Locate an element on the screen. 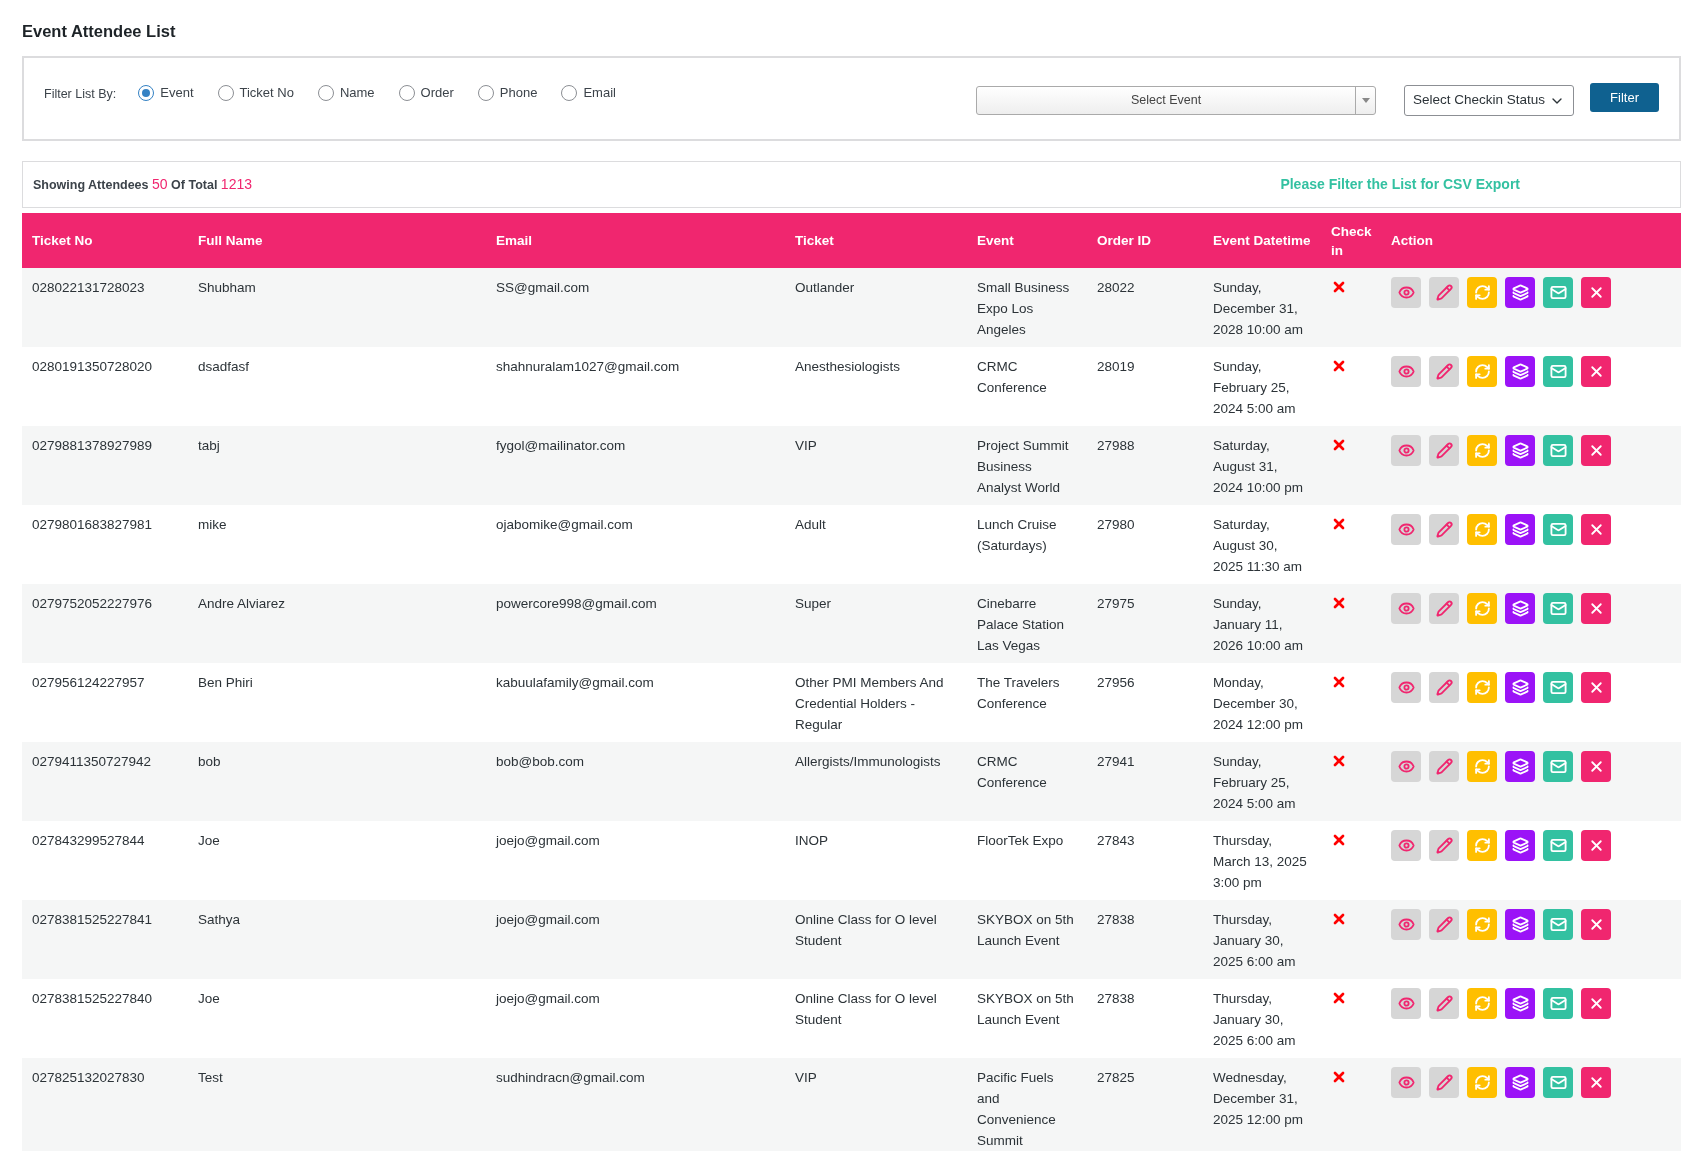 The height and width of the screenshot is (1155, 1698). ticket-number-cell: 0279411350727942 is located at coordinates (105, 781).